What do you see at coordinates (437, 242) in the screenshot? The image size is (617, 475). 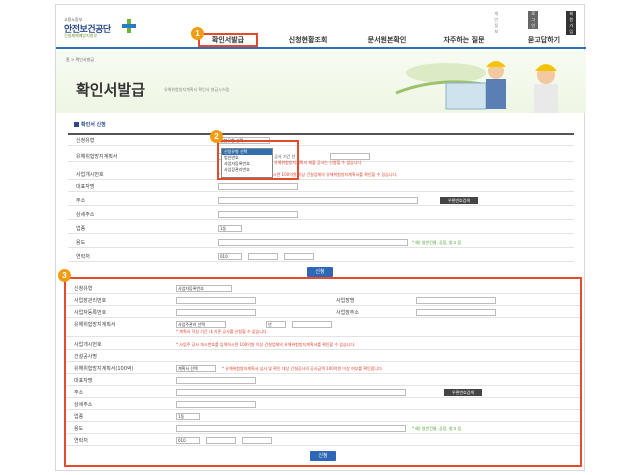 I see `form1-usage-hint: * 예) 일반건물, 공장, 창고 등` at bounding box center [437, 242].